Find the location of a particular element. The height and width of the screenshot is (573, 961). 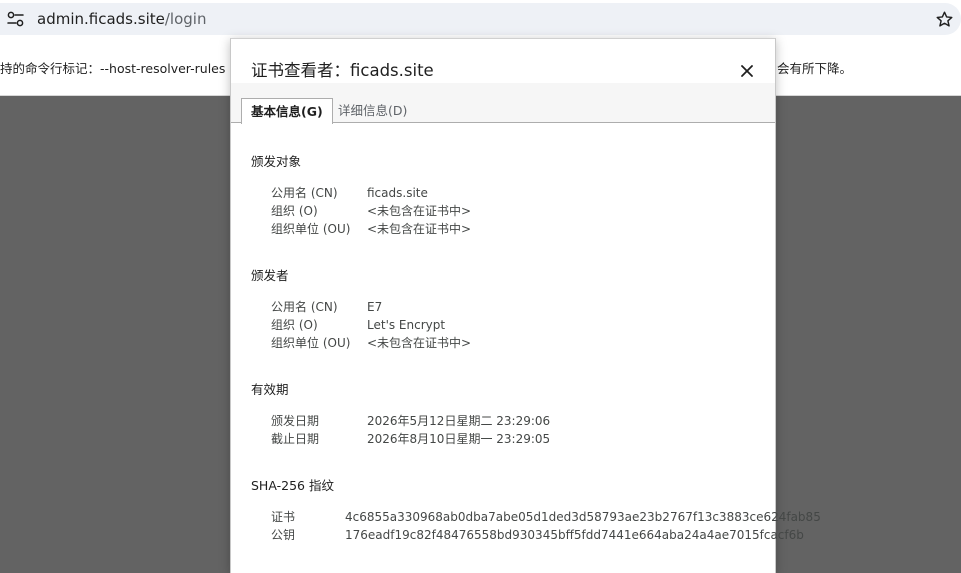

issued-on-label: 颁发日期 is located at coordinates (295, 421).